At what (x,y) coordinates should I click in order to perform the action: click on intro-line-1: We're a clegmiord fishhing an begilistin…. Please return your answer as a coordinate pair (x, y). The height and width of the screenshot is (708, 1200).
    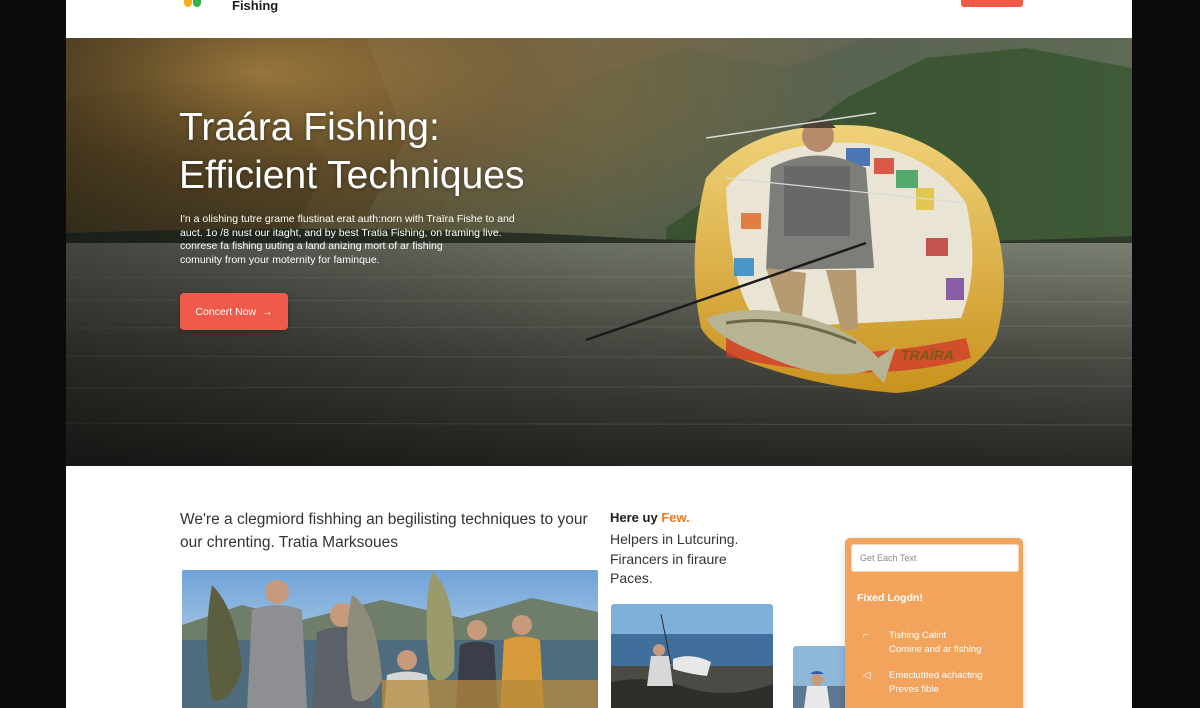
    Looking at the image, I should click on (384, 519).